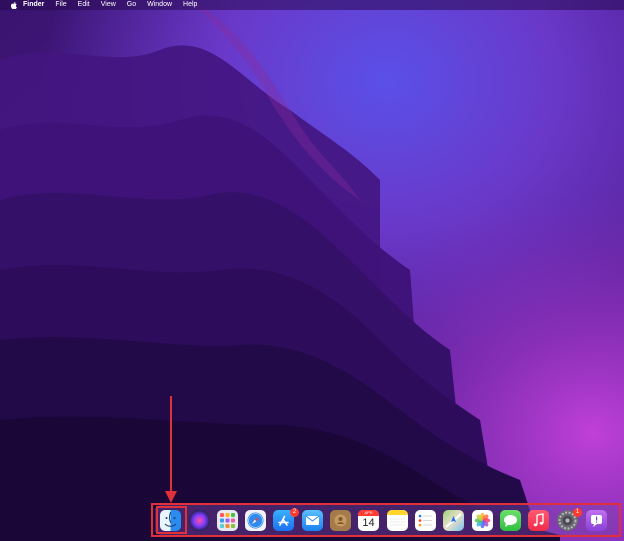 The height and width of the screenshot is (541, 624). I want to click on menu-go: Go, so click(131, 5).